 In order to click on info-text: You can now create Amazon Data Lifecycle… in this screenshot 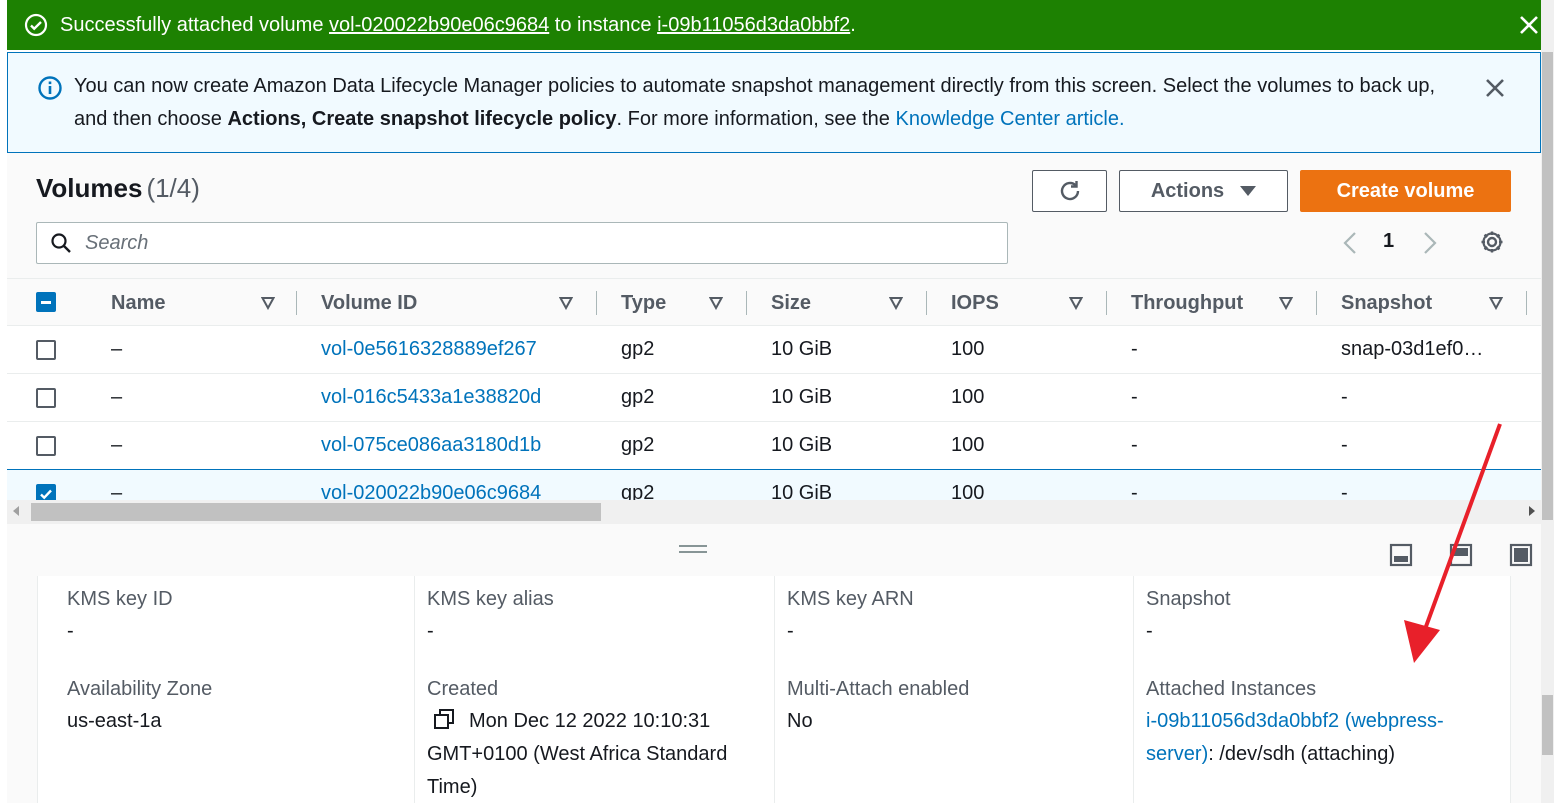, I will do `click(774, 103)`.